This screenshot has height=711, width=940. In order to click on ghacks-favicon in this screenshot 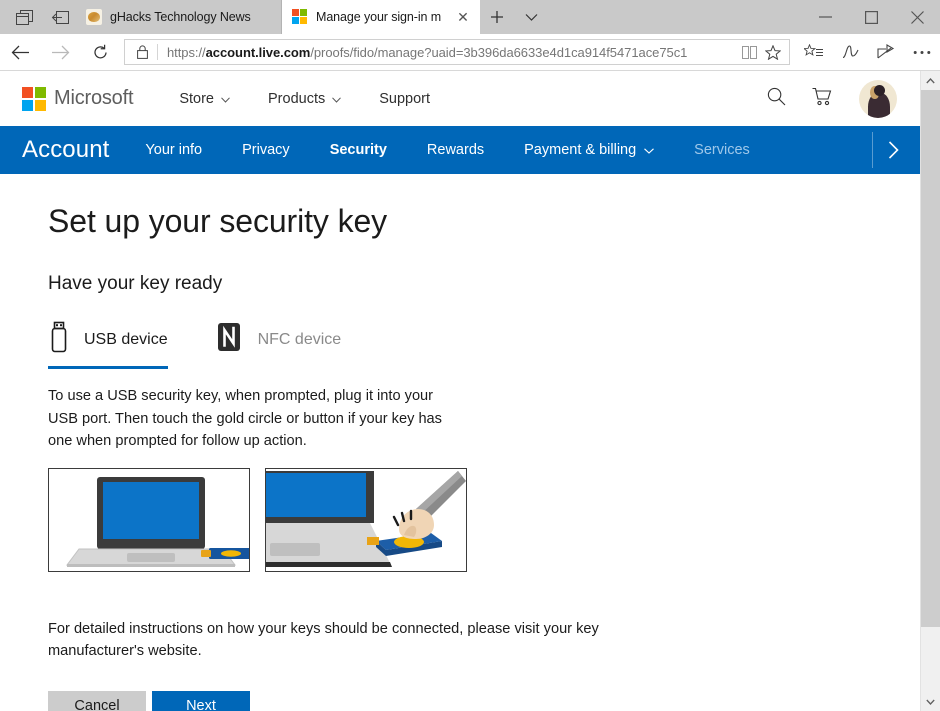, I will do `click(94, 17)`.